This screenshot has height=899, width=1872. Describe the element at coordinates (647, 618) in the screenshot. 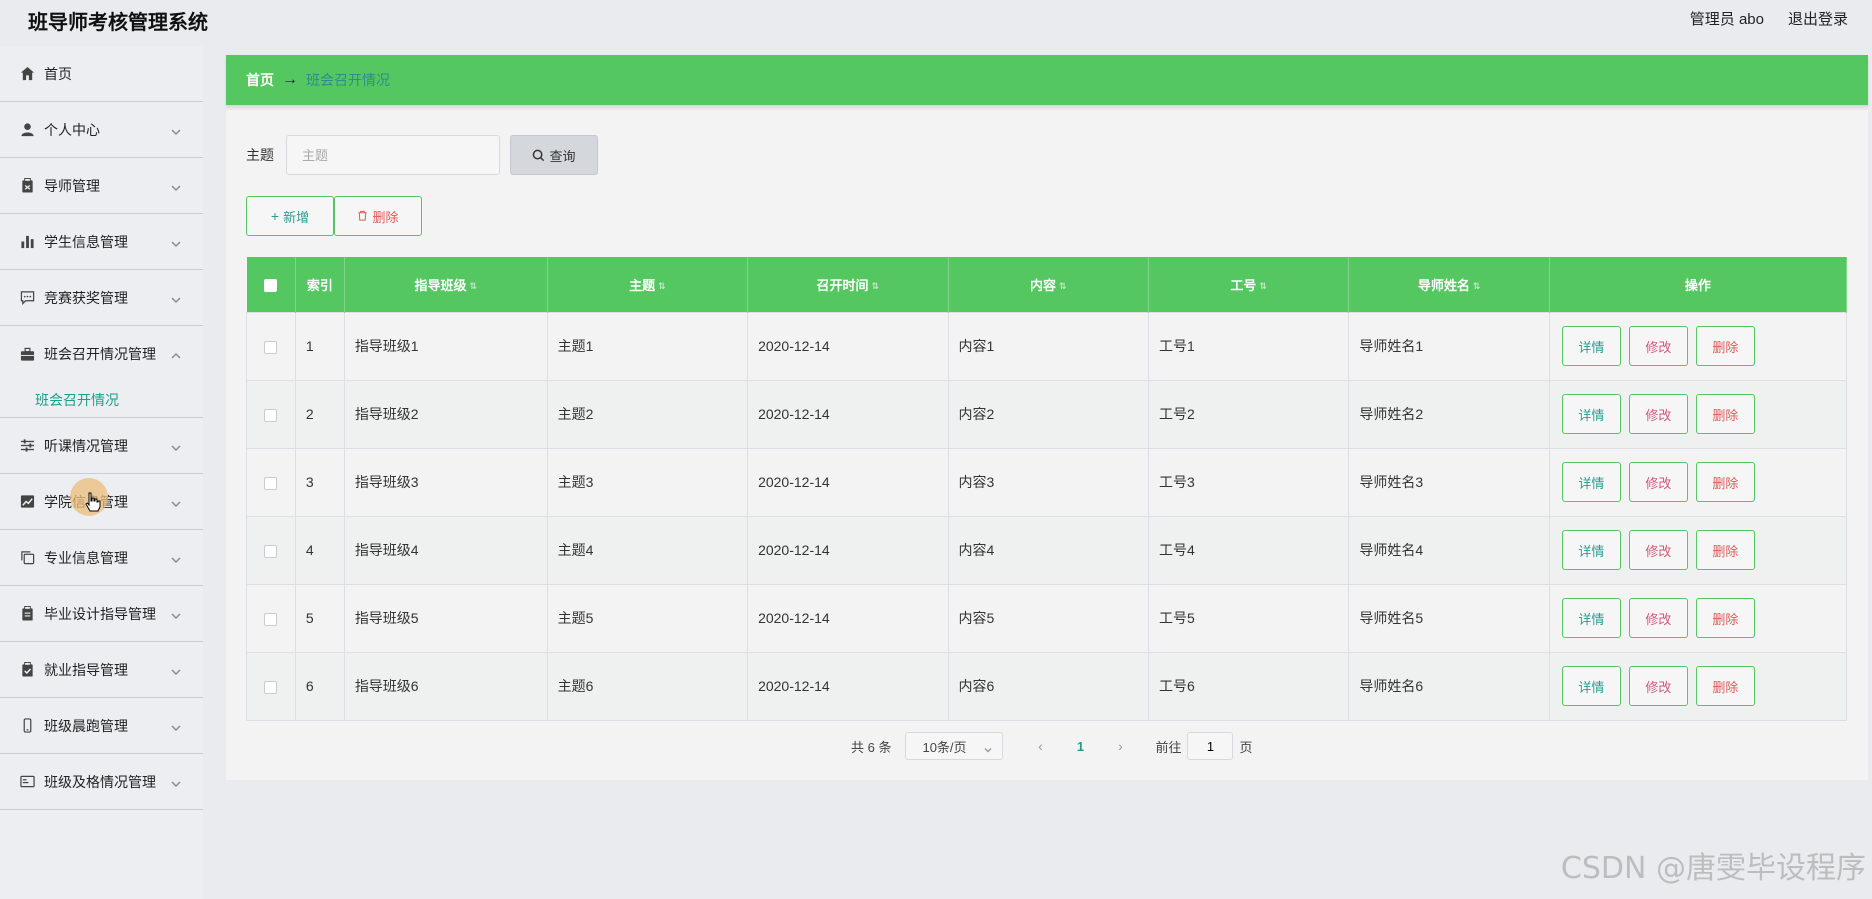

I see `cell-topic: 主题5` at that location.